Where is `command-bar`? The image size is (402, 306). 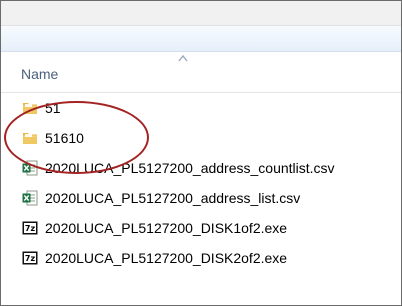 command-bar is located at coordinates (201, 39).